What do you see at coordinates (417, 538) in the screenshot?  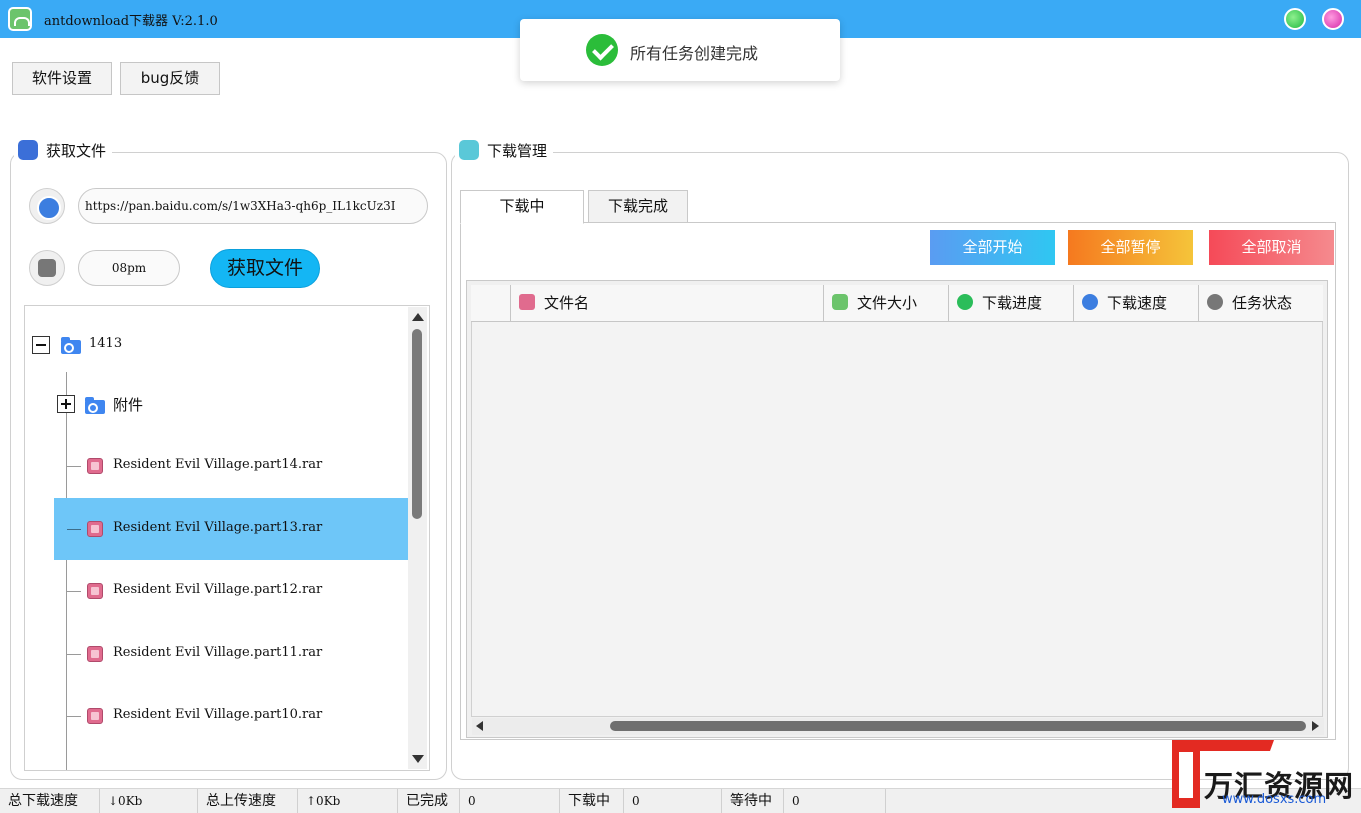 I see `tree-vertical-scrollbar` at bounding box center [417, 538].